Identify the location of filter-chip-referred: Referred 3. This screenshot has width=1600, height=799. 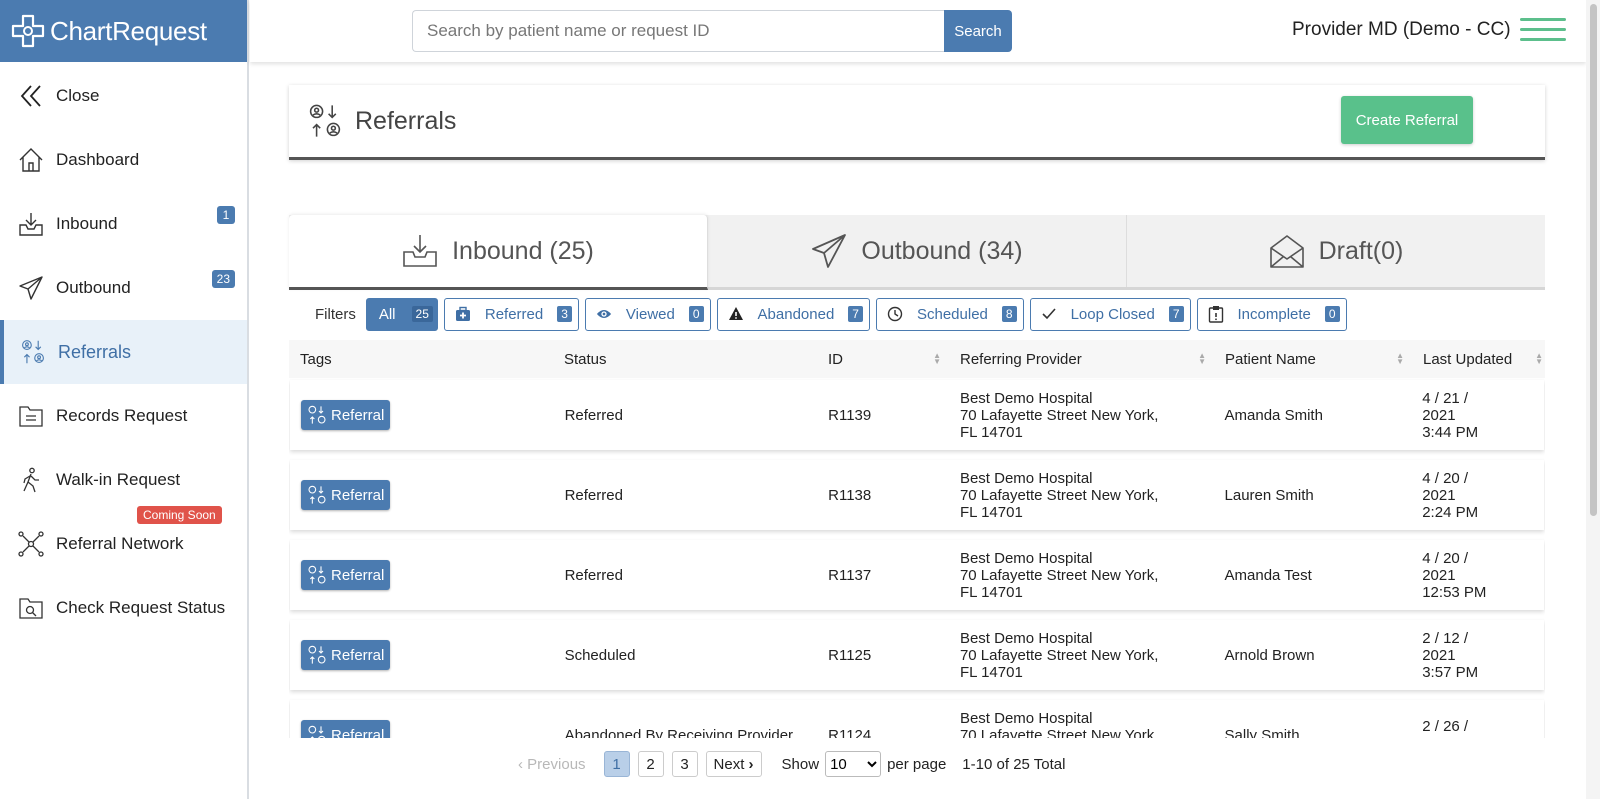
(511, 314).